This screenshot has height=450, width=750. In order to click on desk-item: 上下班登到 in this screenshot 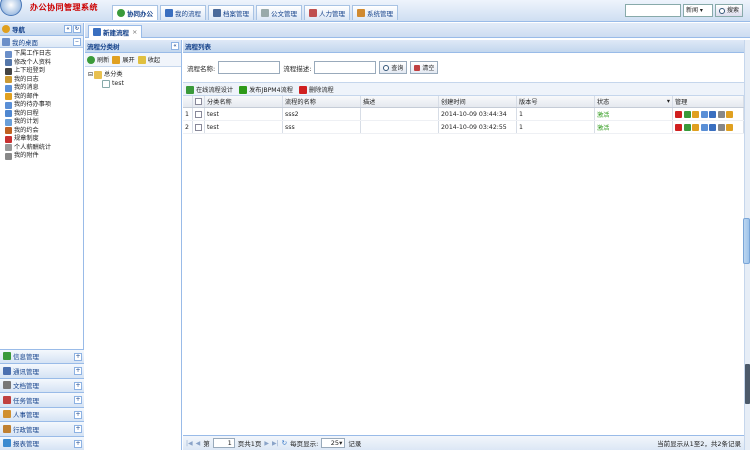, I will do `click(44, 71)`.